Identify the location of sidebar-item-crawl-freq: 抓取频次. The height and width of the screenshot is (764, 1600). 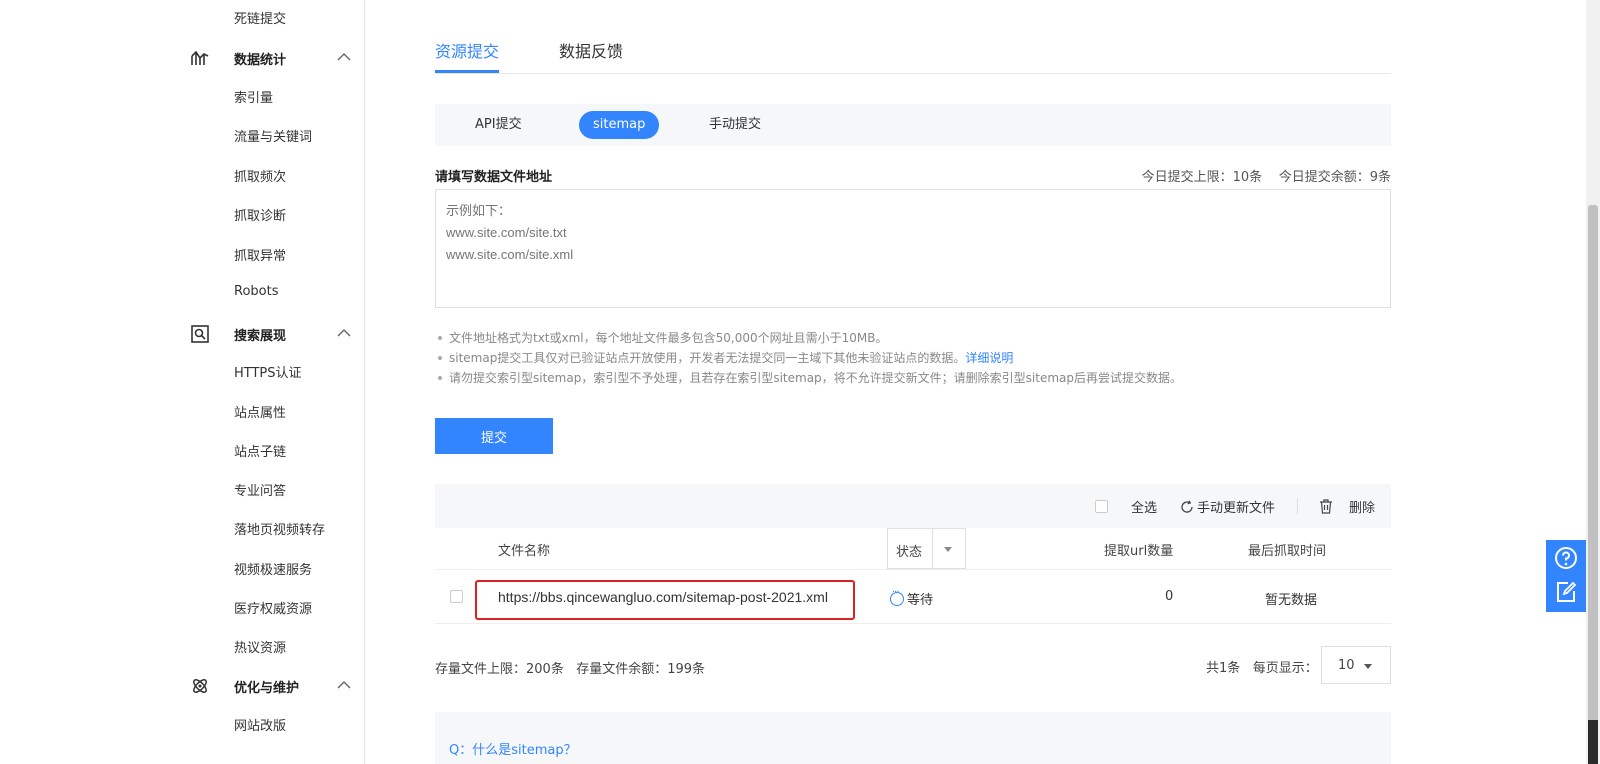
(260, 175).